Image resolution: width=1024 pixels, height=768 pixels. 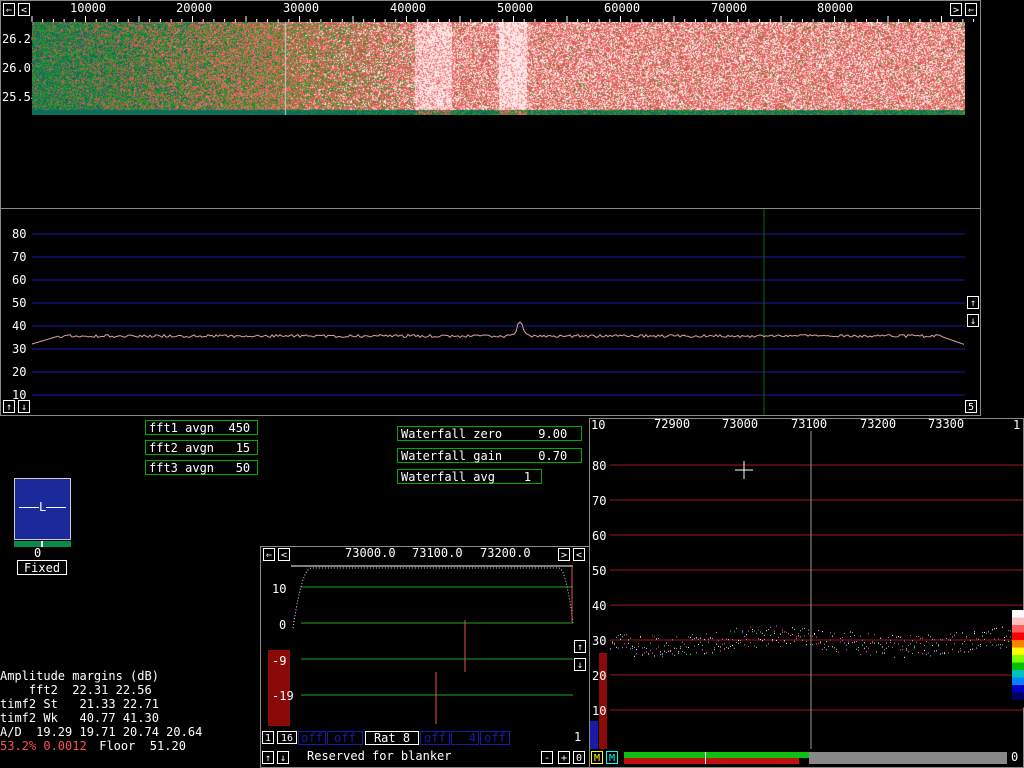 I want to click on agc-level-bar, so click(x=42, y=544).